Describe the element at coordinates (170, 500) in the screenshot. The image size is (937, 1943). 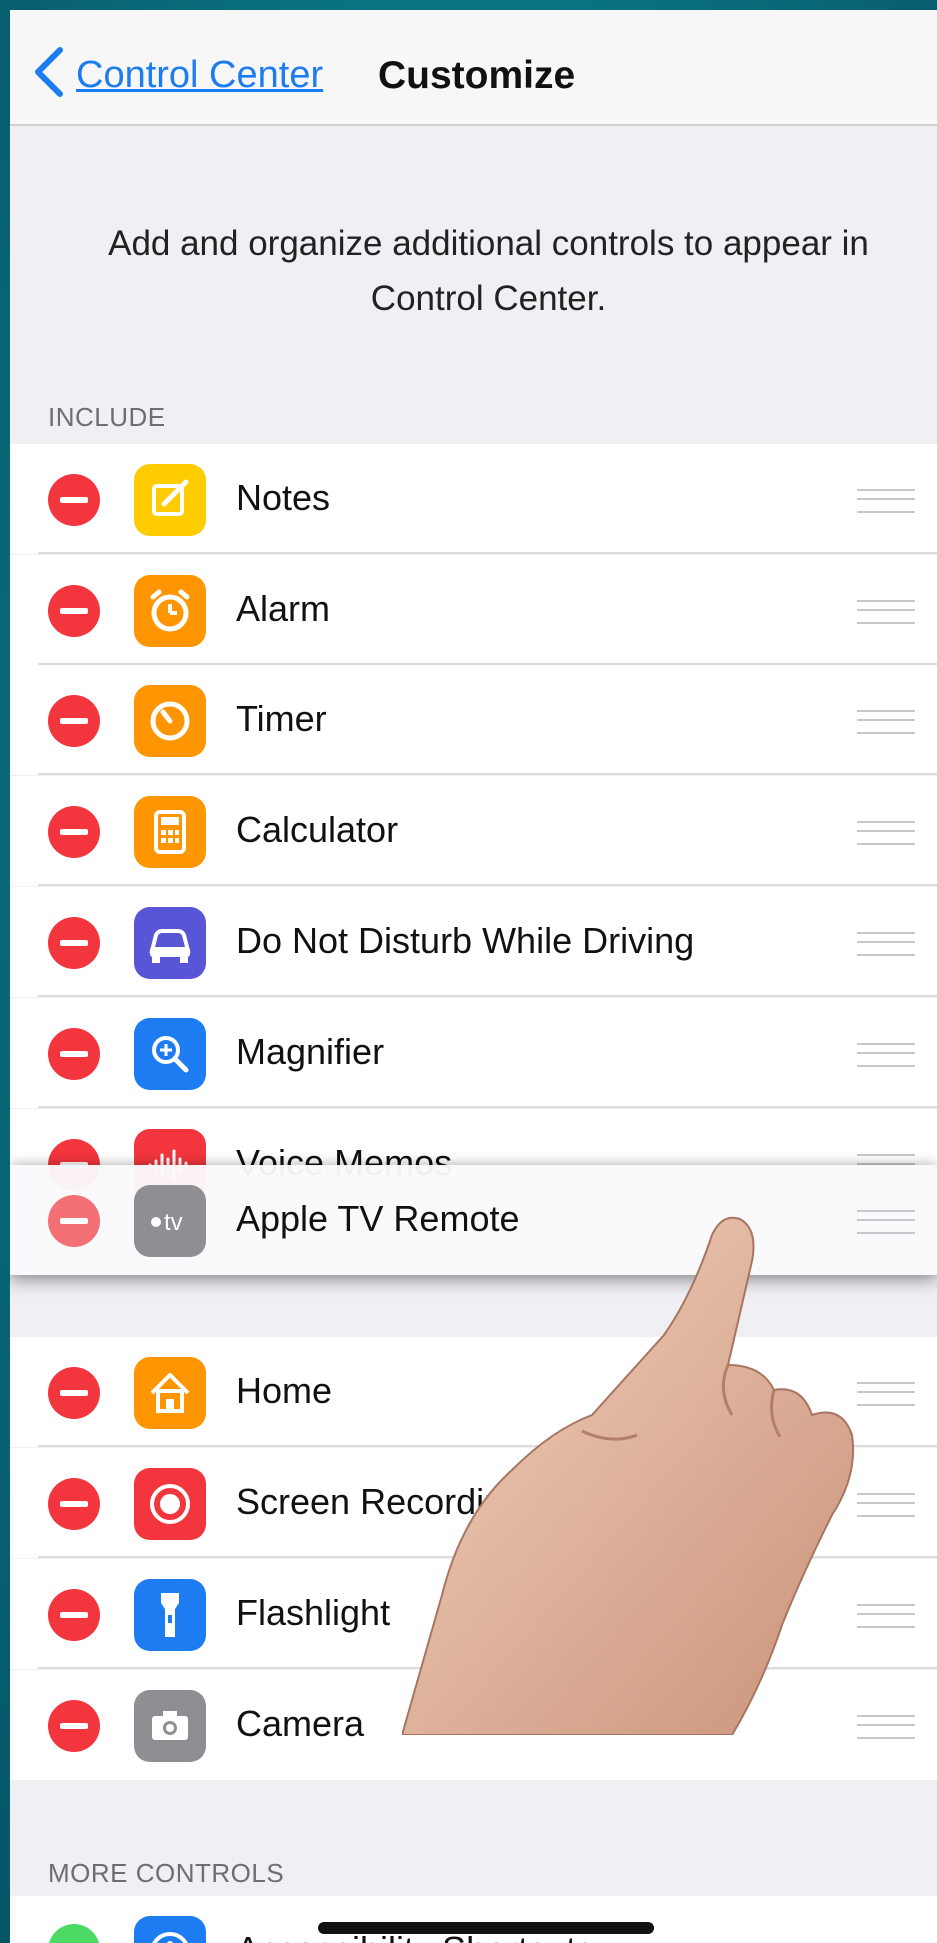
I see `notes-icon` at that location.